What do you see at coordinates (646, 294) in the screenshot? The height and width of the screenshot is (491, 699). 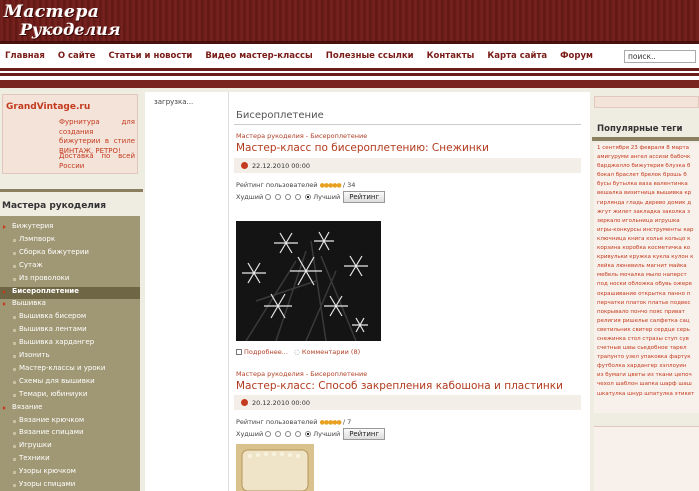 I see `tag-line: окрашивание открытка панно п` at bounding box center [646, 294].